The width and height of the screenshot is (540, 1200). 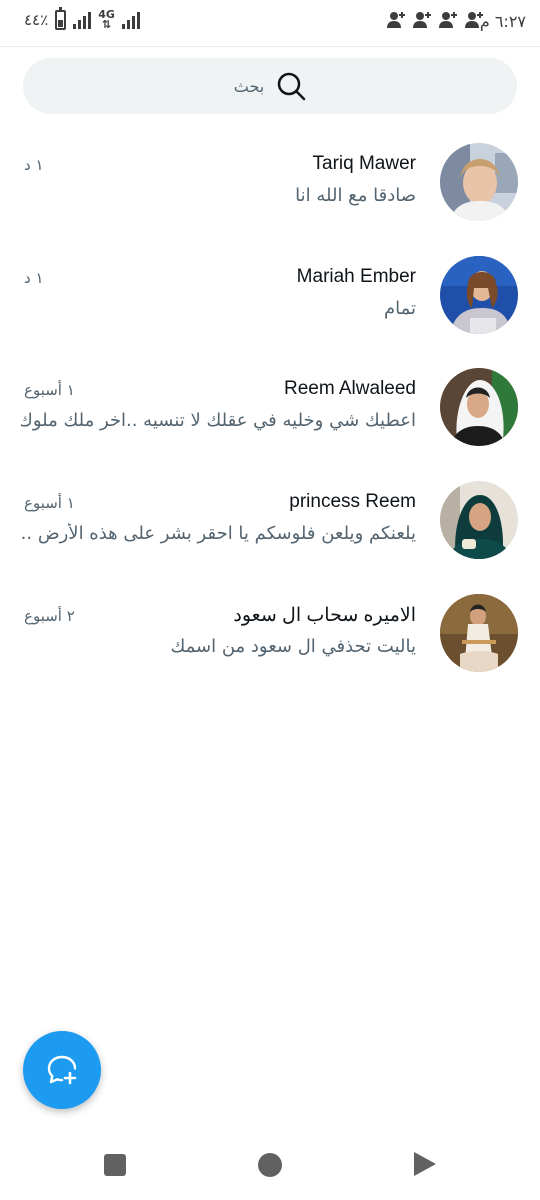 I want to click on status-bar-system-icons: ٤٤٪ 4G ⇅, so click(x=82, y=19).